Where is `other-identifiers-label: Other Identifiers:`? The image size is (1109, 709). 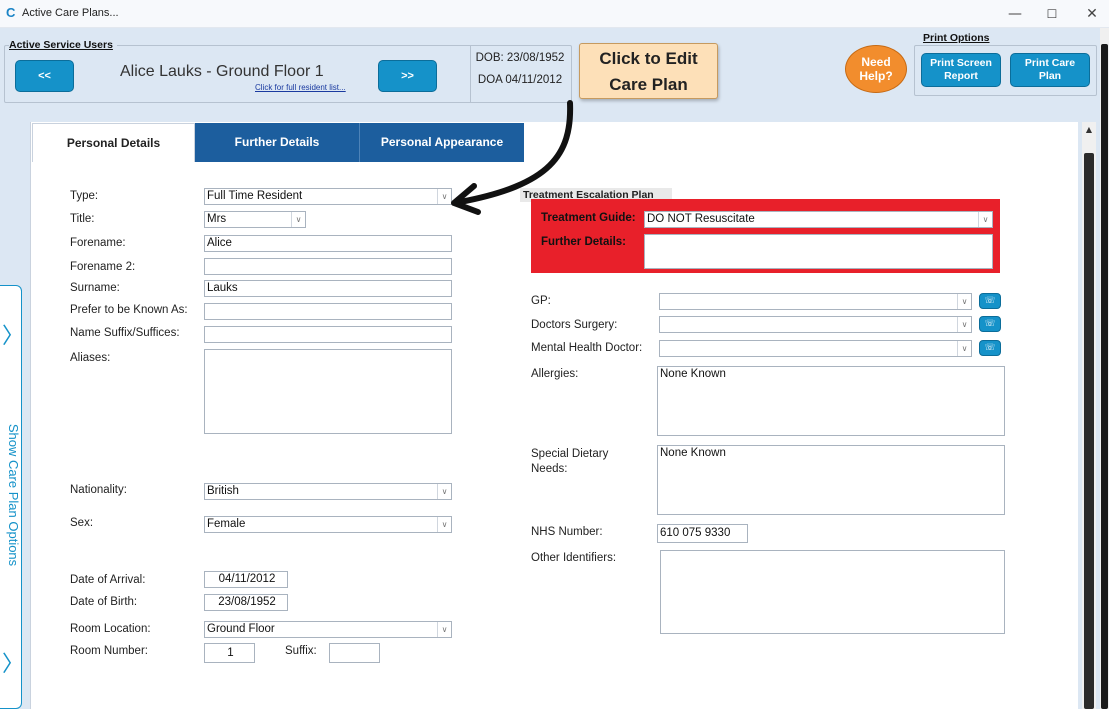
other-identifiers-label: Other Identifiers: is located at coordinates (574, 558).